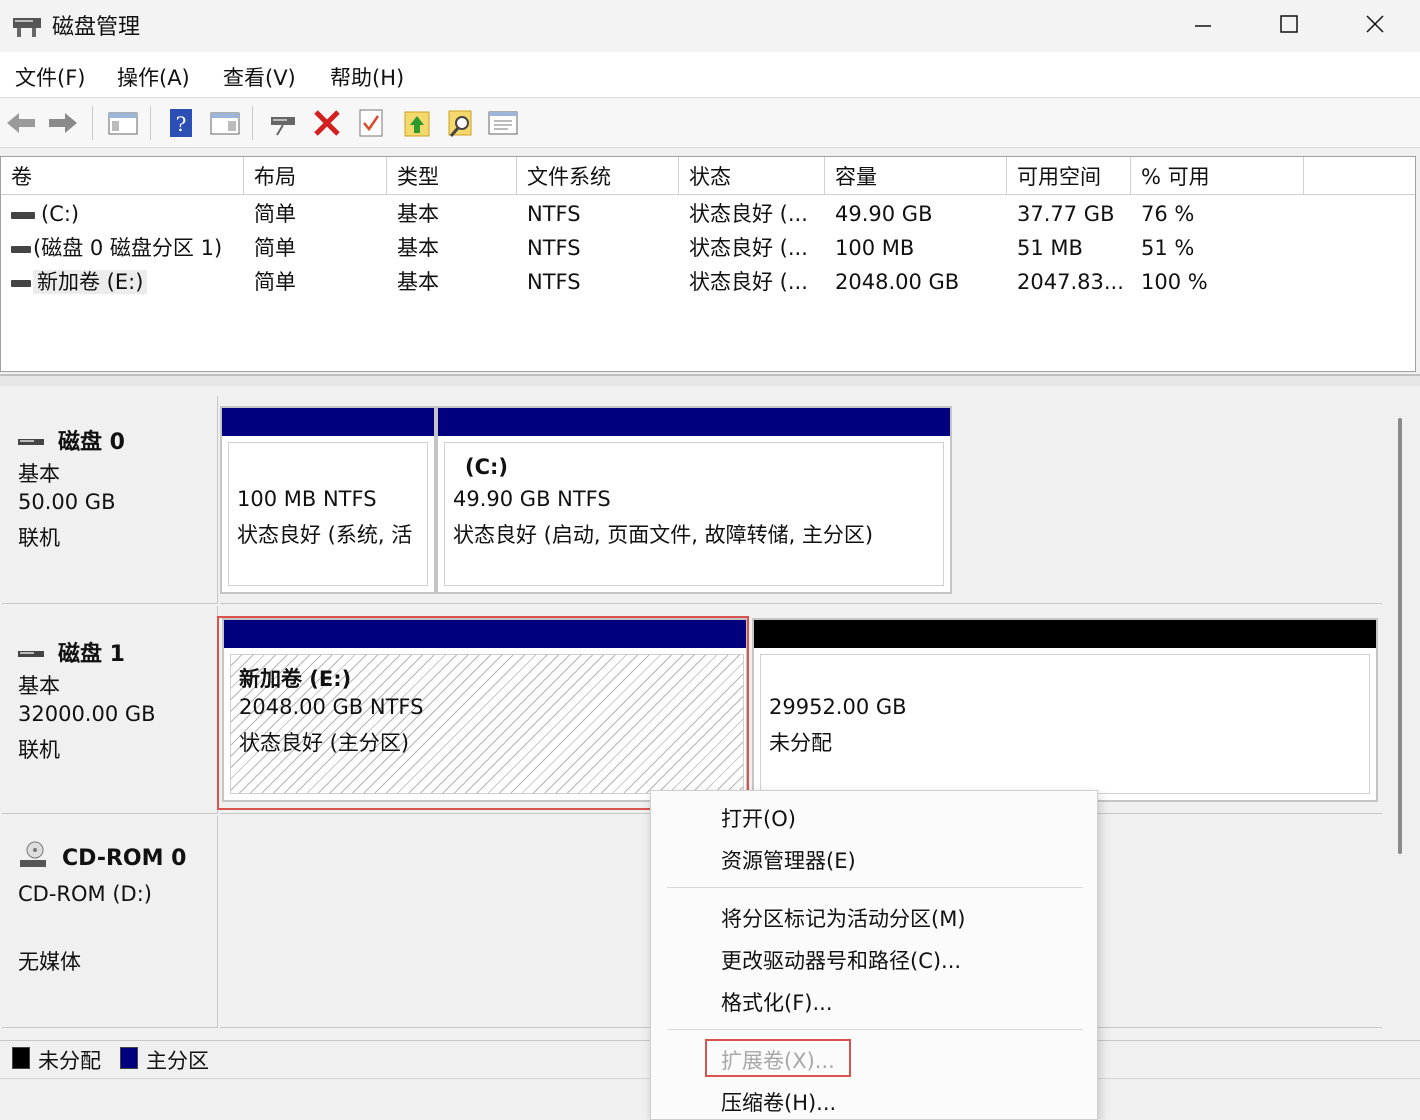 The height and width of the screenshot is (1120, 1420). What do you see at coordinates (1050, 248) in the screenshot?
I see `free-space-cell: 51 MB` at bounding box center [1050, 248].